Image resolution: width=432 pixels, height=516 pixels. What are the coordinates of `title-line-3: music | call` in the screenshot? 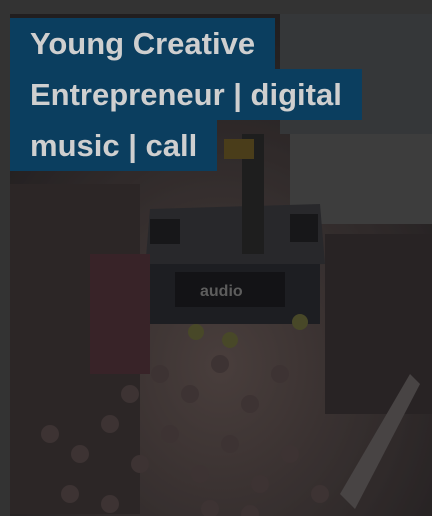 It's located at (114, 145).